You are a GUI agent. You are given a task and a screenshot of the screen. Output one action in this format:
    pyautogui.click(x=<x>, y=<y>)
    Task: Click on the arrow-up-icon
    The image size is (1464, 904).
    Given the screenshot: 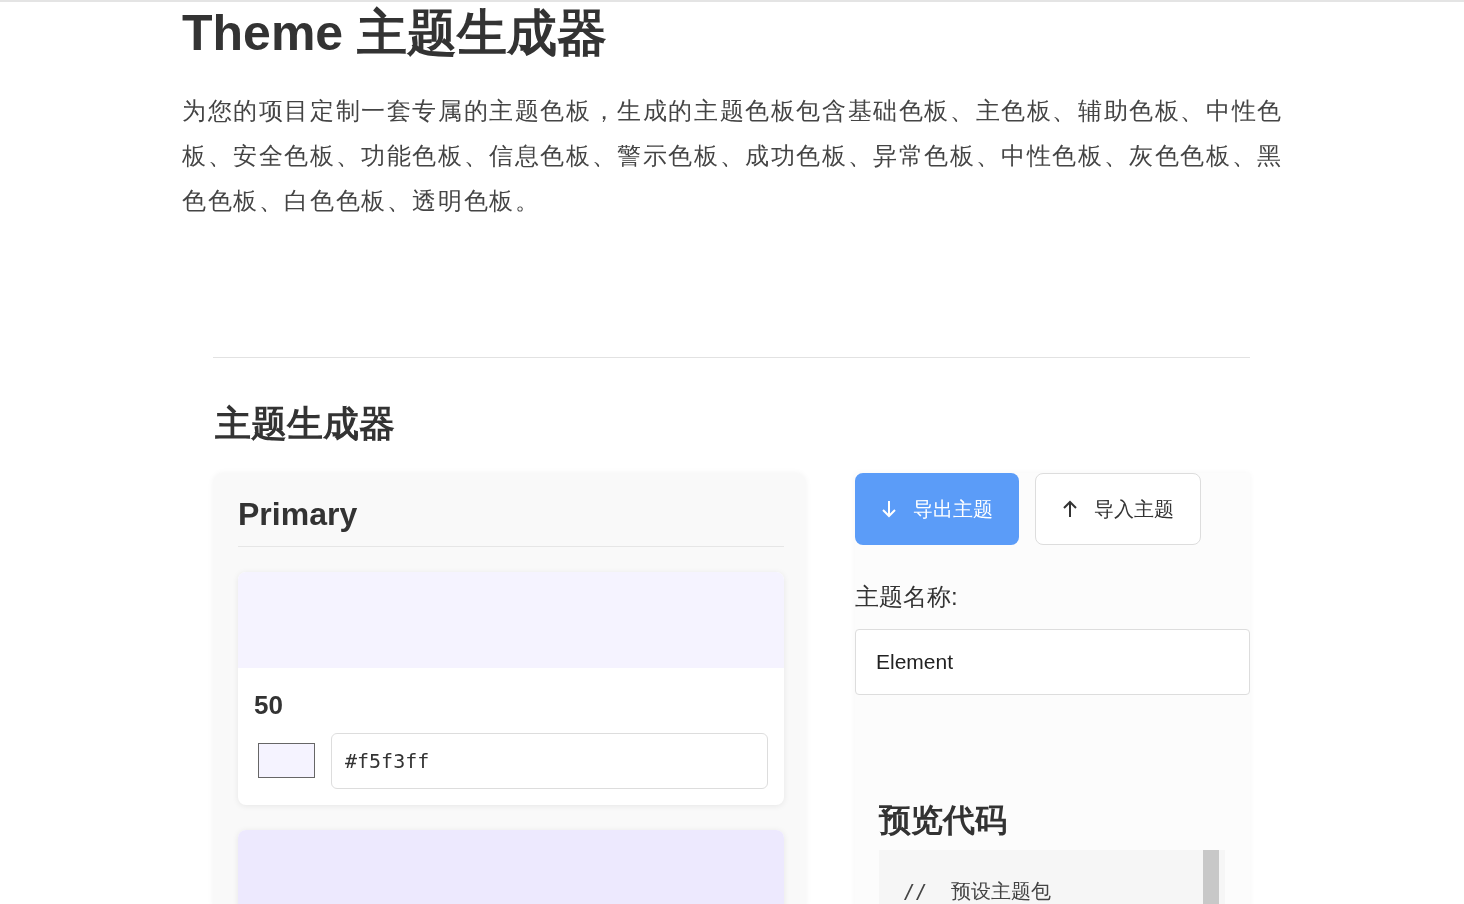 What is the action you would take?
    pyautogui.click(x=1070, y=509)
    